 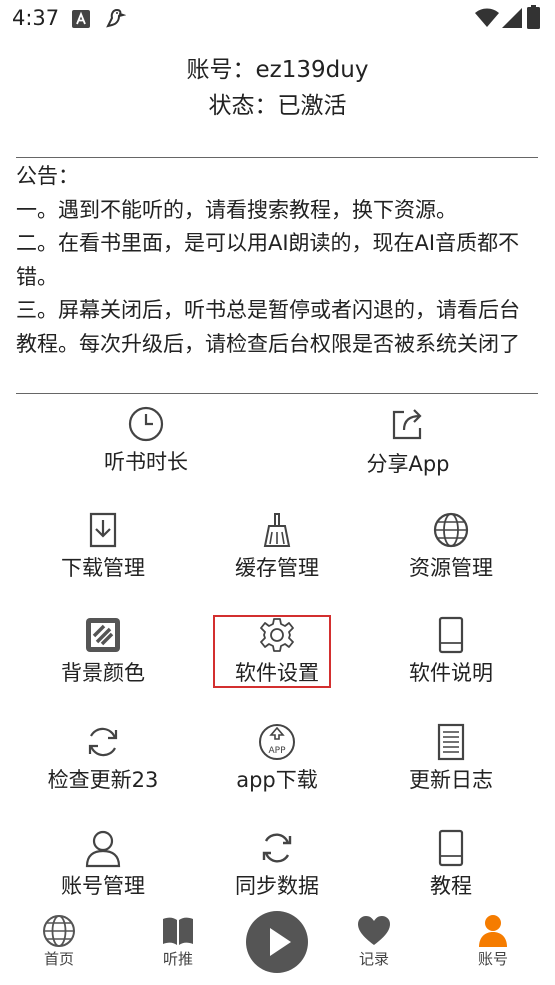 What do you see at coordinates (146, 462) in the screenshot?
I see `tile-label: 听书时长` at bounding box center [146, 462].